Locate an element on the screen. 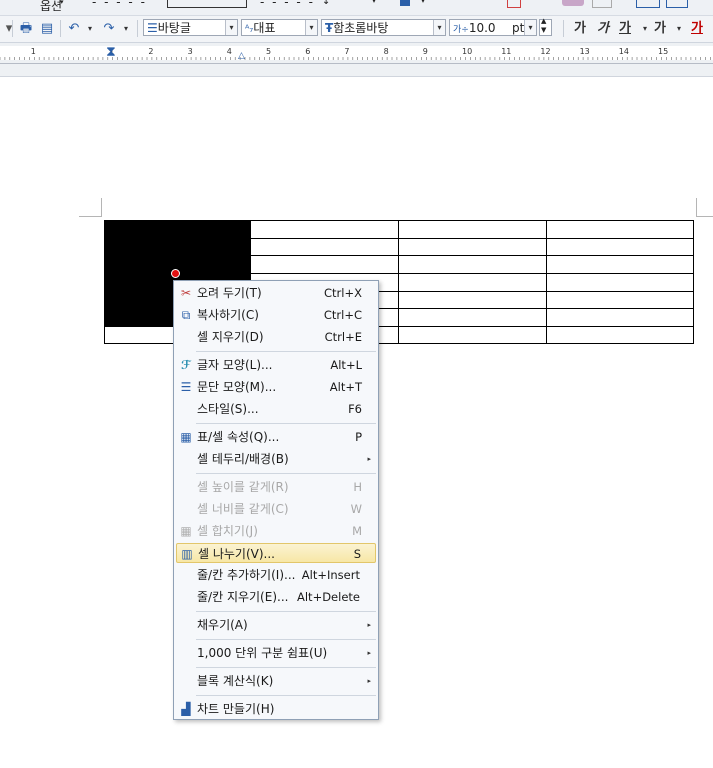 This screenshot has height=768, width=713. menu-item-cut: ✂ 오려 두기(T) Ctrl+X is located at coordinates (276, 293).